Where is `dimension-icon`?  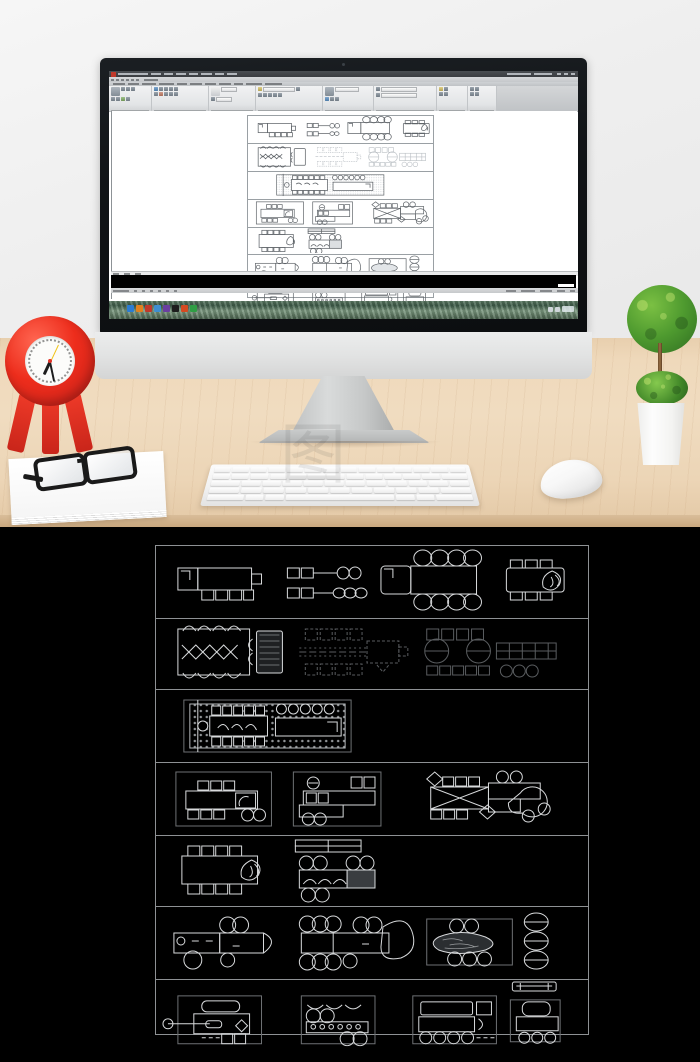
dimension-icon is located at coordinates (213, 99).